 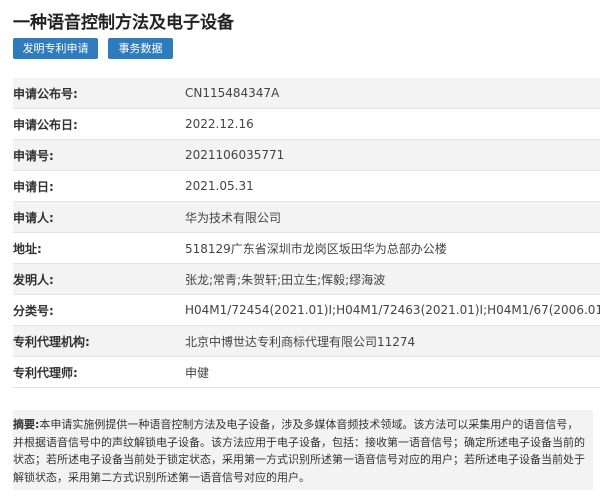 What do you see at coordinates (285, 279) in the screenshot?
I see `field-value: 张龙;常青;朱贺轩;田立生;恽毅;缪海波` at bounding box center [285, 279].